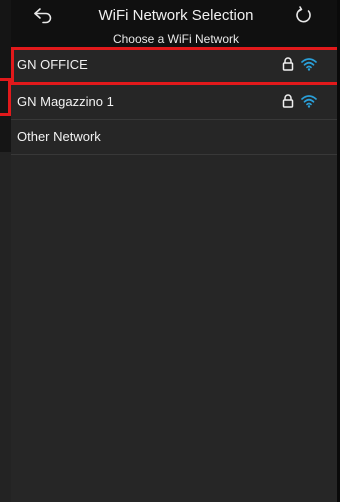 The image size is (340, 502). Describe the element at coordinates (52, 64) in the screenshot. I see `network-name: GN OFFICE` at that location.